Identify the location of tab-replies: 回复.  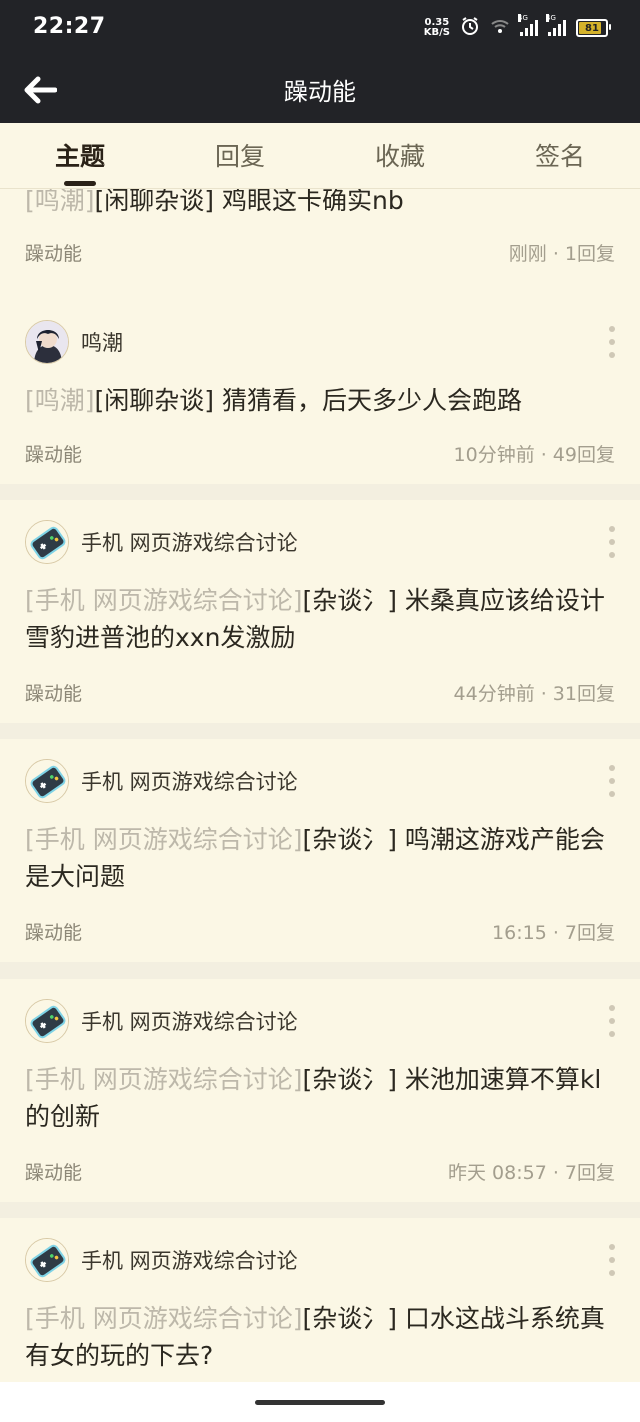
(240, 155).